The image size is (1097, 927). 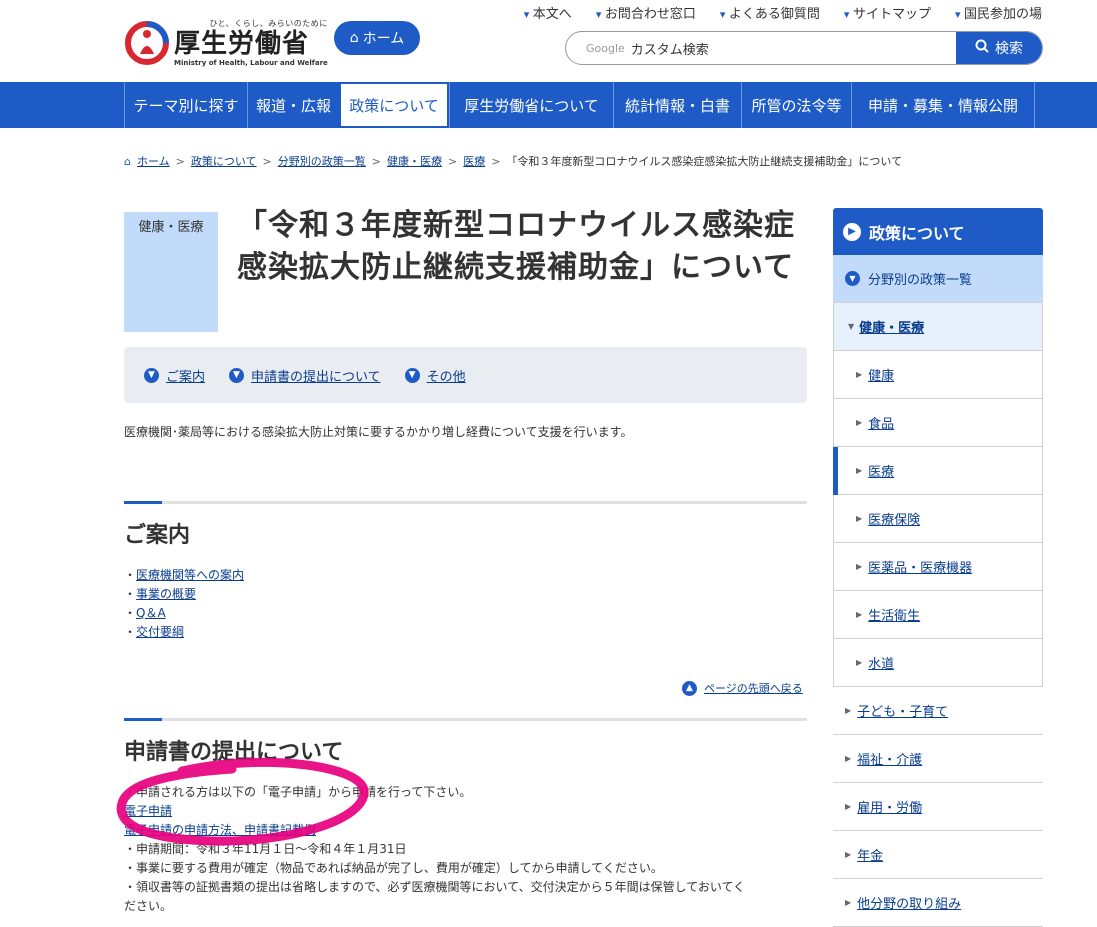 I want to click on sidebar-current-label: 健康・医療, so click(x=891, y=326).